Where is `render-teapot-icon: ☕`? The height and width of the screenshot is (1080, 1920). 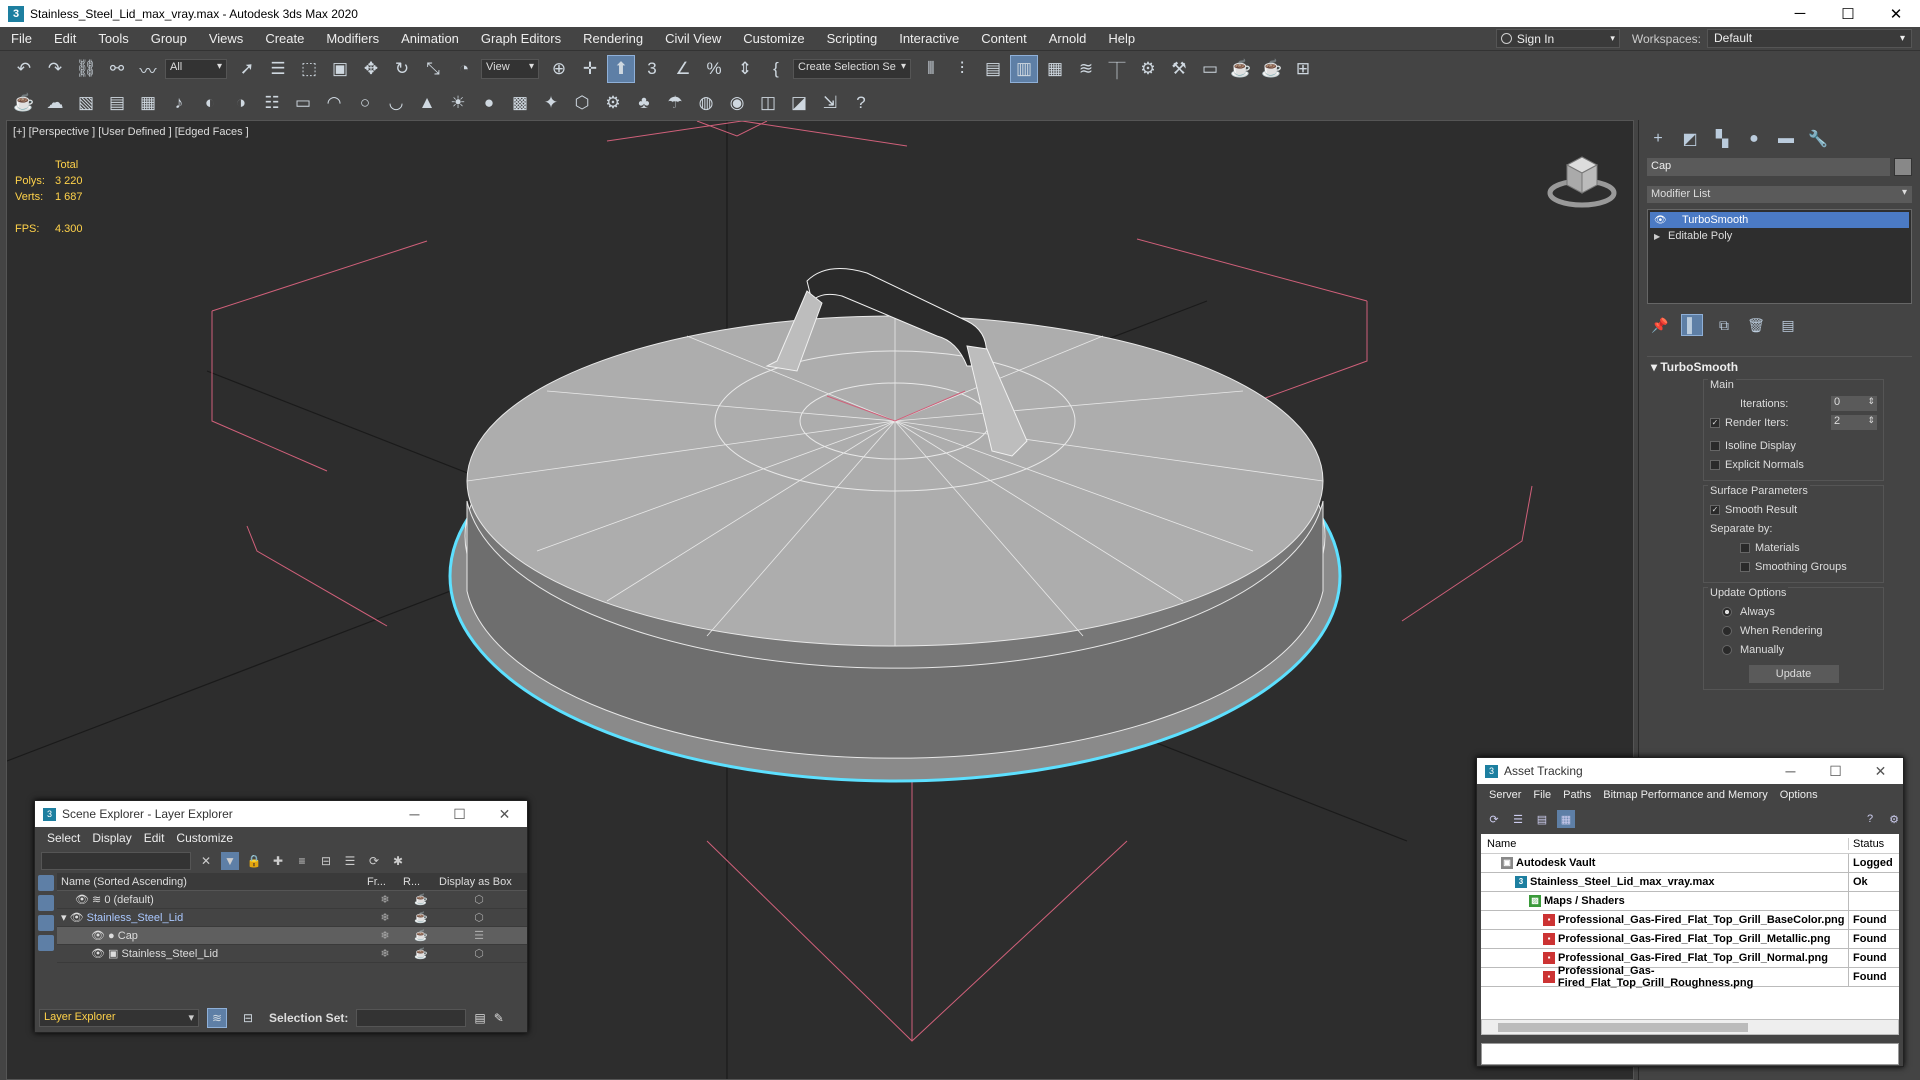 render-teapot-icon: ☕ is located at coordinates (421, 899).